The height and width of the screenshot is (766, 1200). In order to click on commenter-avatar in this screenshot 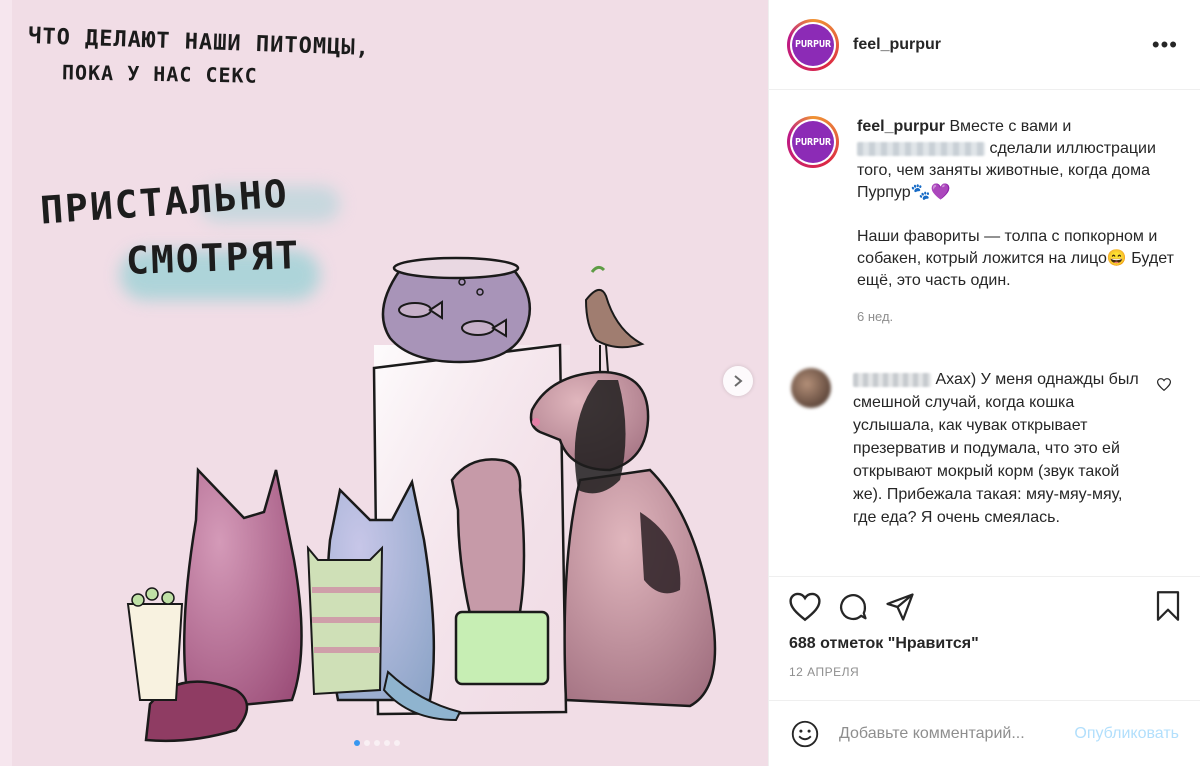, I will do `click(811, 388)`.